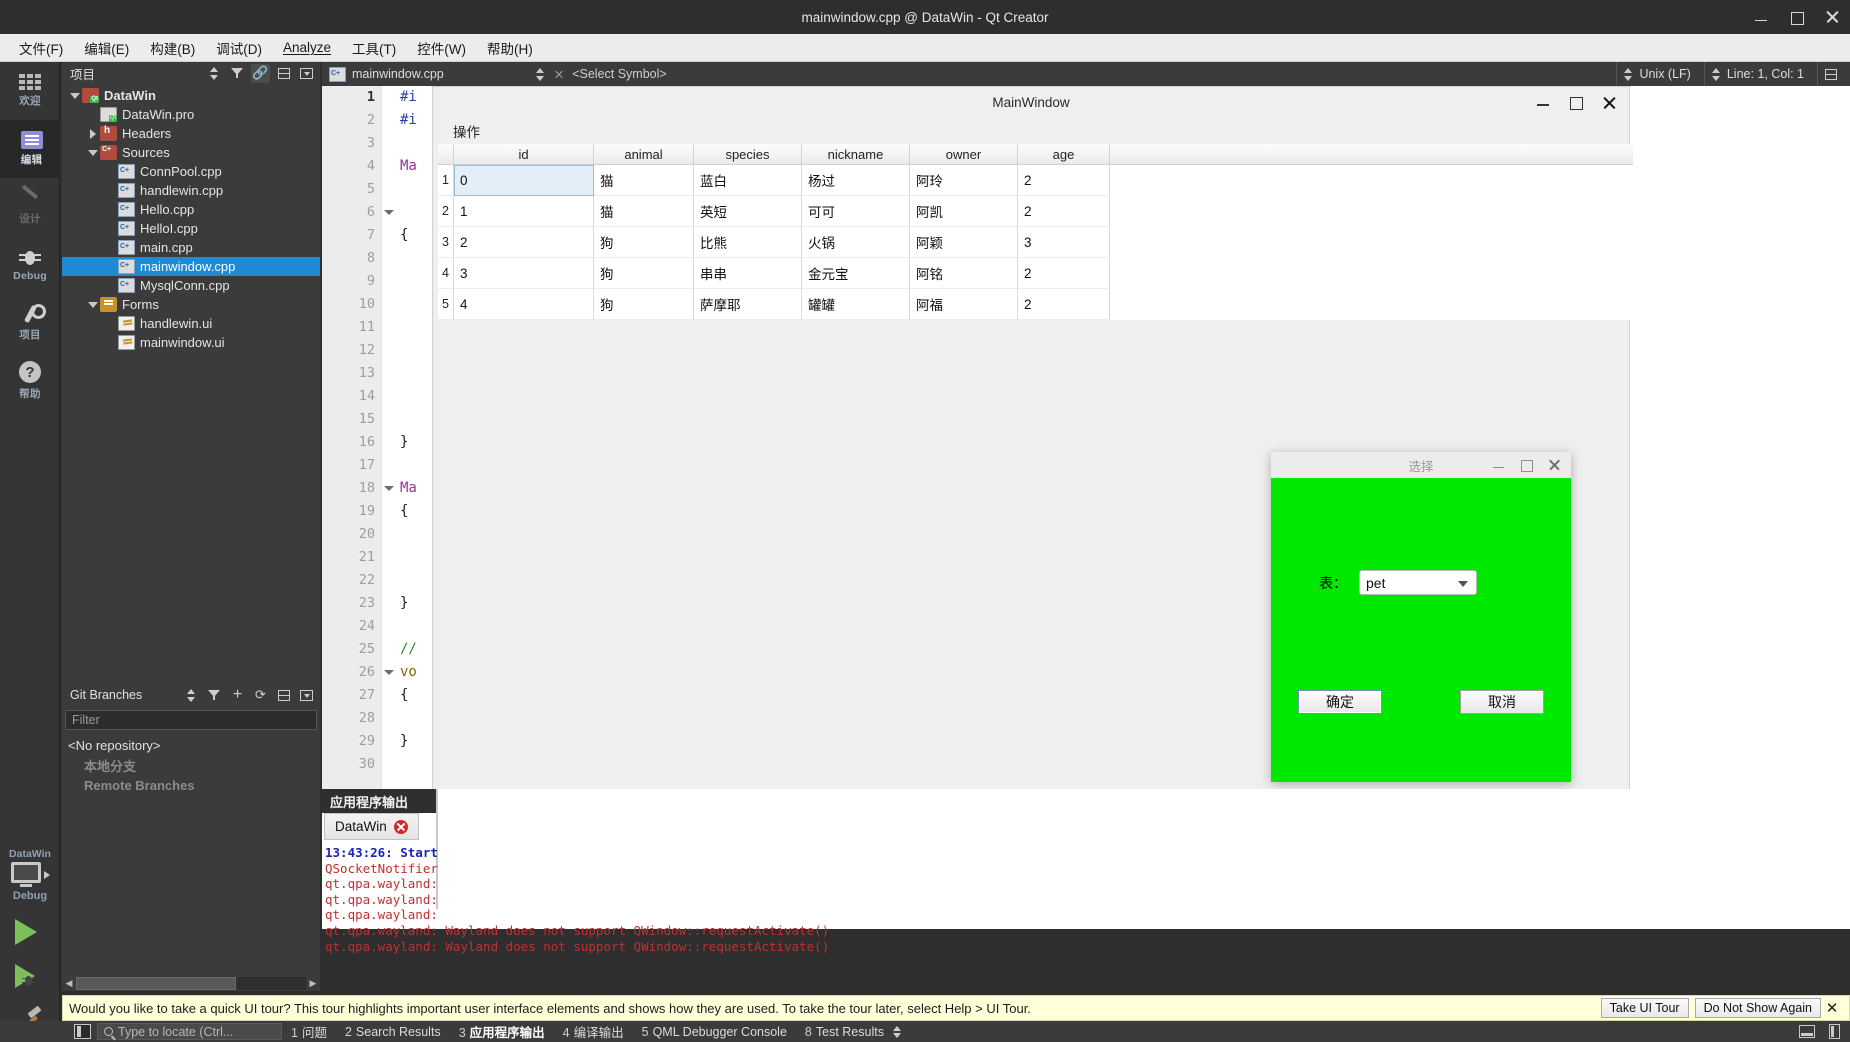  Describe the element at coordinates (844, 1032) in the screenshot. I see `output-pane-tab-test-results: 8 Test Results` at that location.